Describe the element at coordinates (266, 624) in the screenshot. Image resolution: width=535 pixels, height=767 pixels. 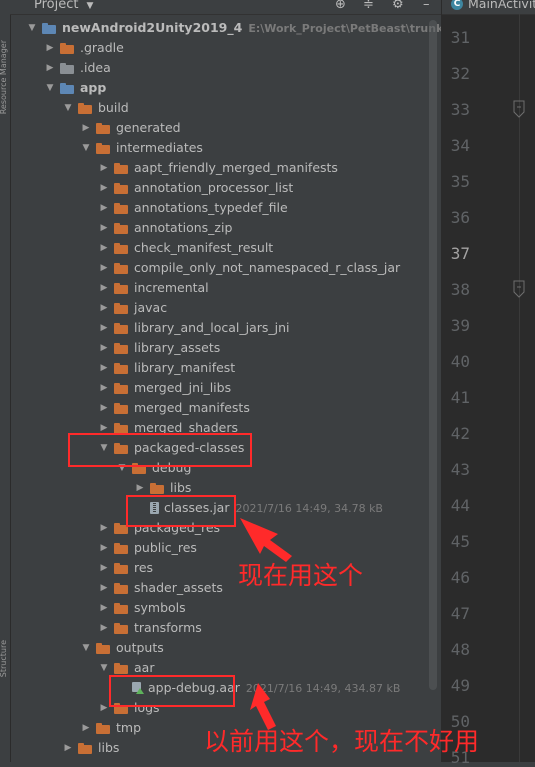
I see `annotation-arrows` at that location.